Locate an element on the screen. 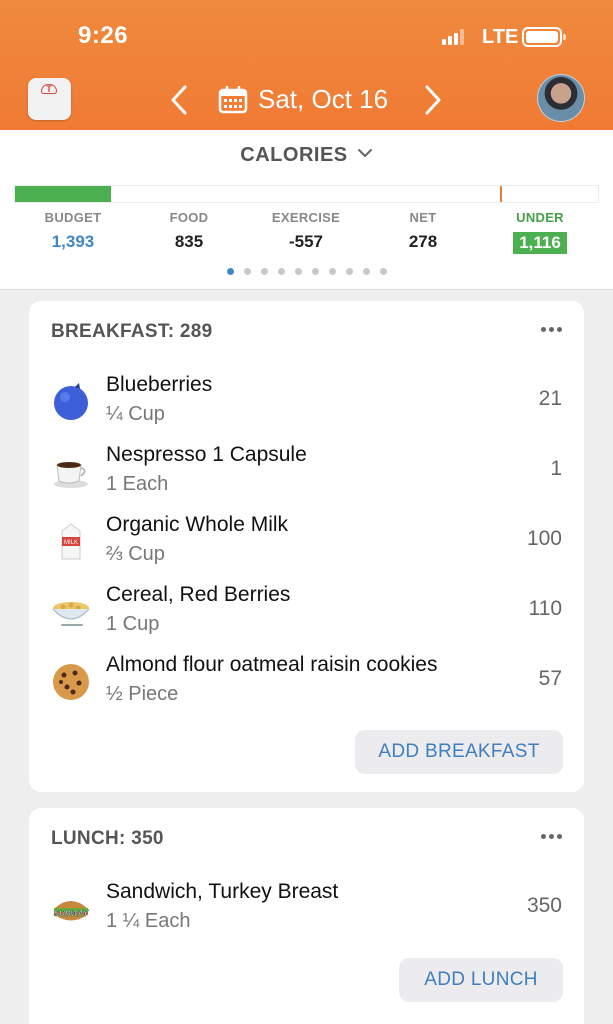 The image size is (613, 1024). calories-dropdown: CALORIES is located at coordinates (306, 155).